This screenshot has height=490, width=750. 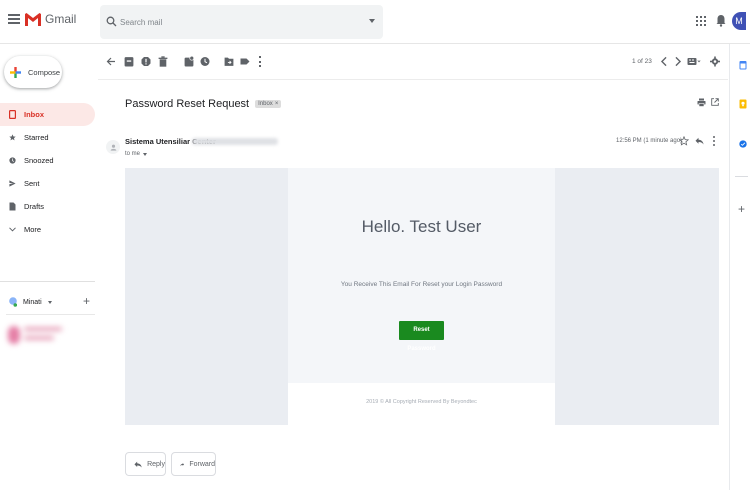 I want to click on label-icon, so click(x=245, y=61).